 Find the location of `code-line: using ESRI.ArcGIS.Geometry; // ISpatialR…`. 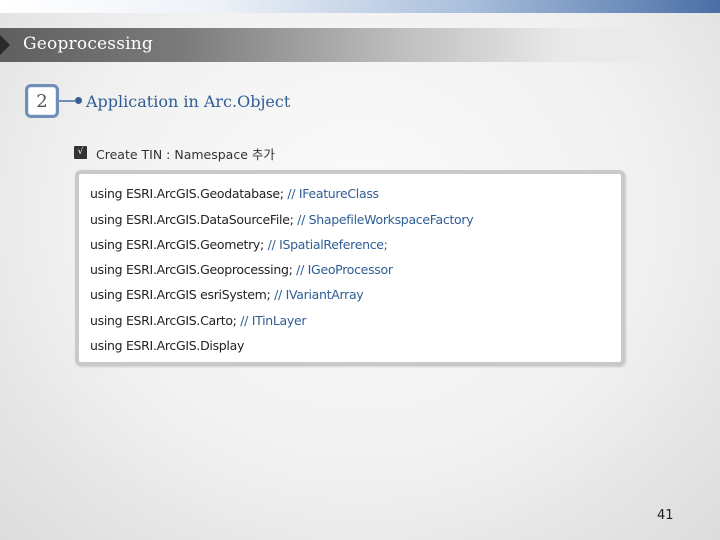

code-line: using ESRI.ArcGIS.Geometry; // ISpatialR… is located at coordinates (239, 244).